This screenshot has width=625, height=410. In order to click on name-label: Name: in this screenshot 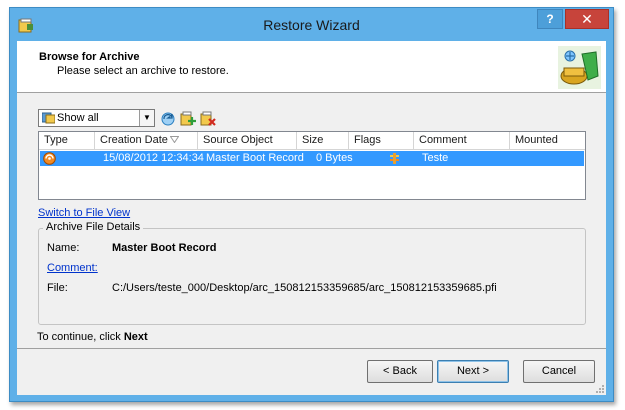, I will do `click(63, 248)`.